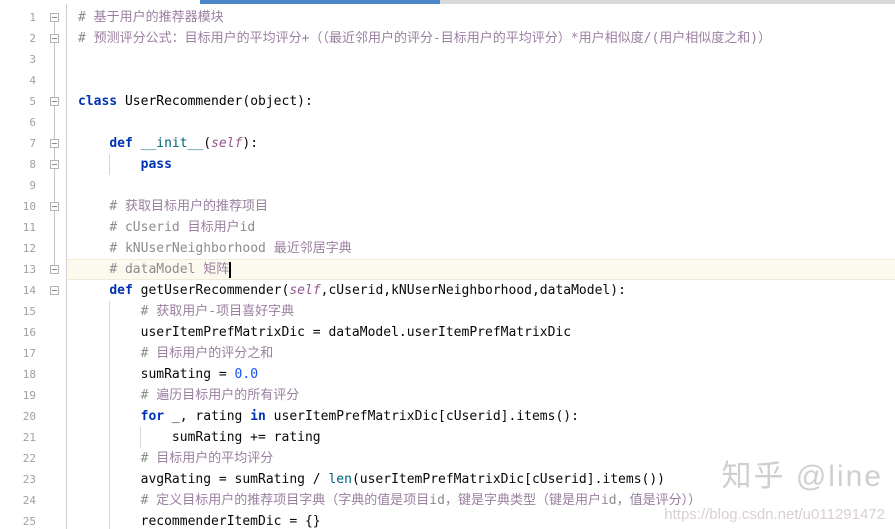 The image size is (895, 529). What do you see at coordinates (148, 227) in the screenshot?
I see `code-token: # cUserid` at bounding box center [148, 227].